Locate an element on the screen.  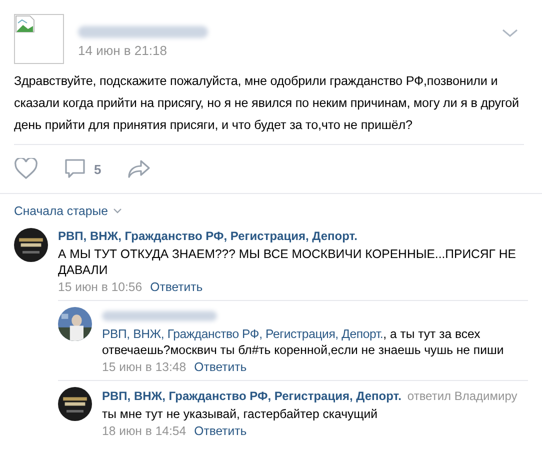
share-icon is located at coordinates (139, 169).